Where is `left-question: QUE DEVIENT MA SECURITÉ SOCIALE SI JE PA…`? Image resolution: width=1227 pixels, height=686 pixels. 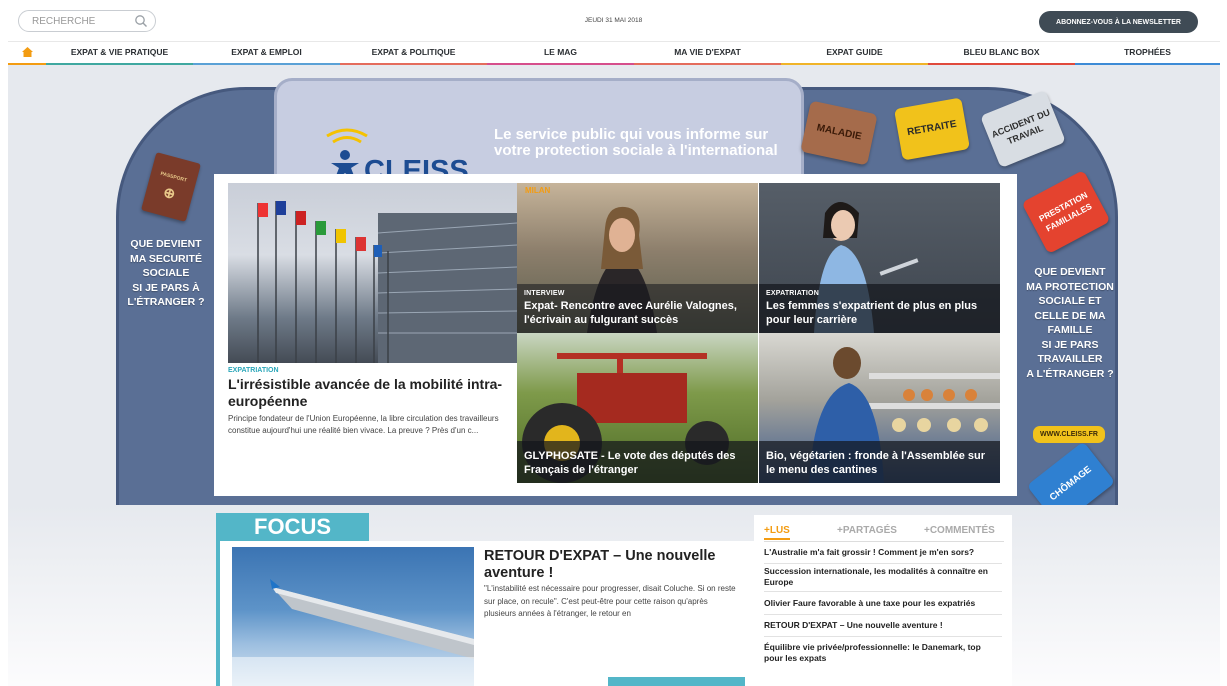 left-question: QUE DEVIENT MA SECURITÉ SOCIALE SI JE PA… is located at coordinates (166, 273).